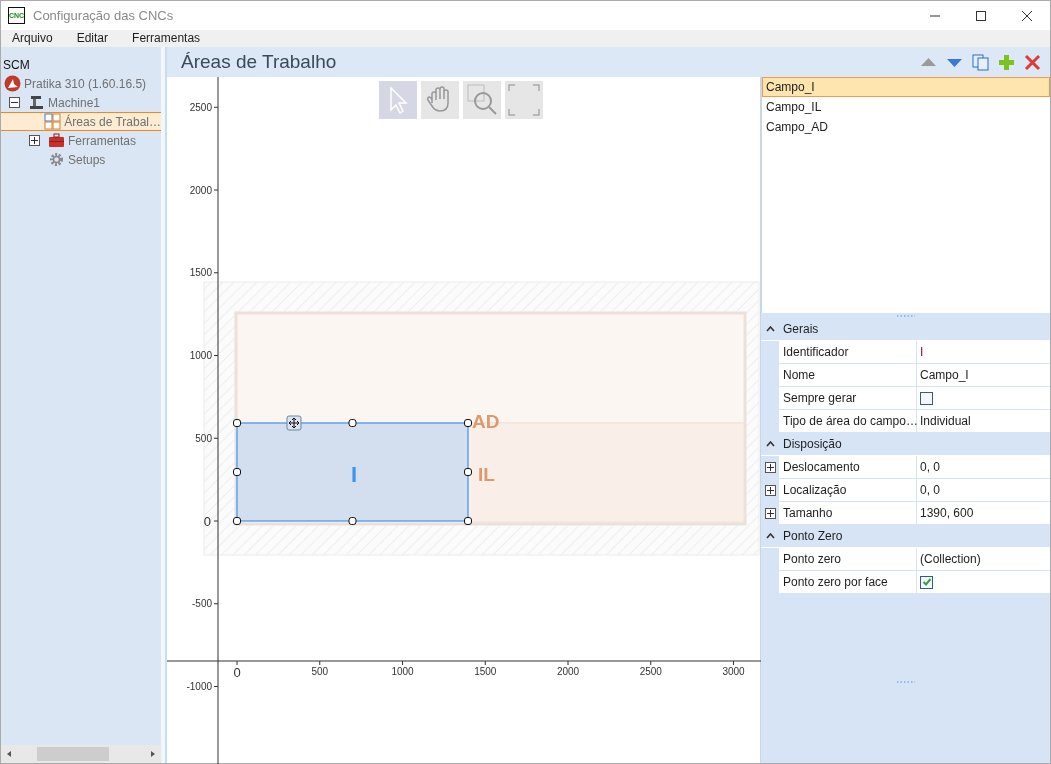  Describe the element at coordinates (1032, 62) in the screenshot. I see `delete-icon` at that location.